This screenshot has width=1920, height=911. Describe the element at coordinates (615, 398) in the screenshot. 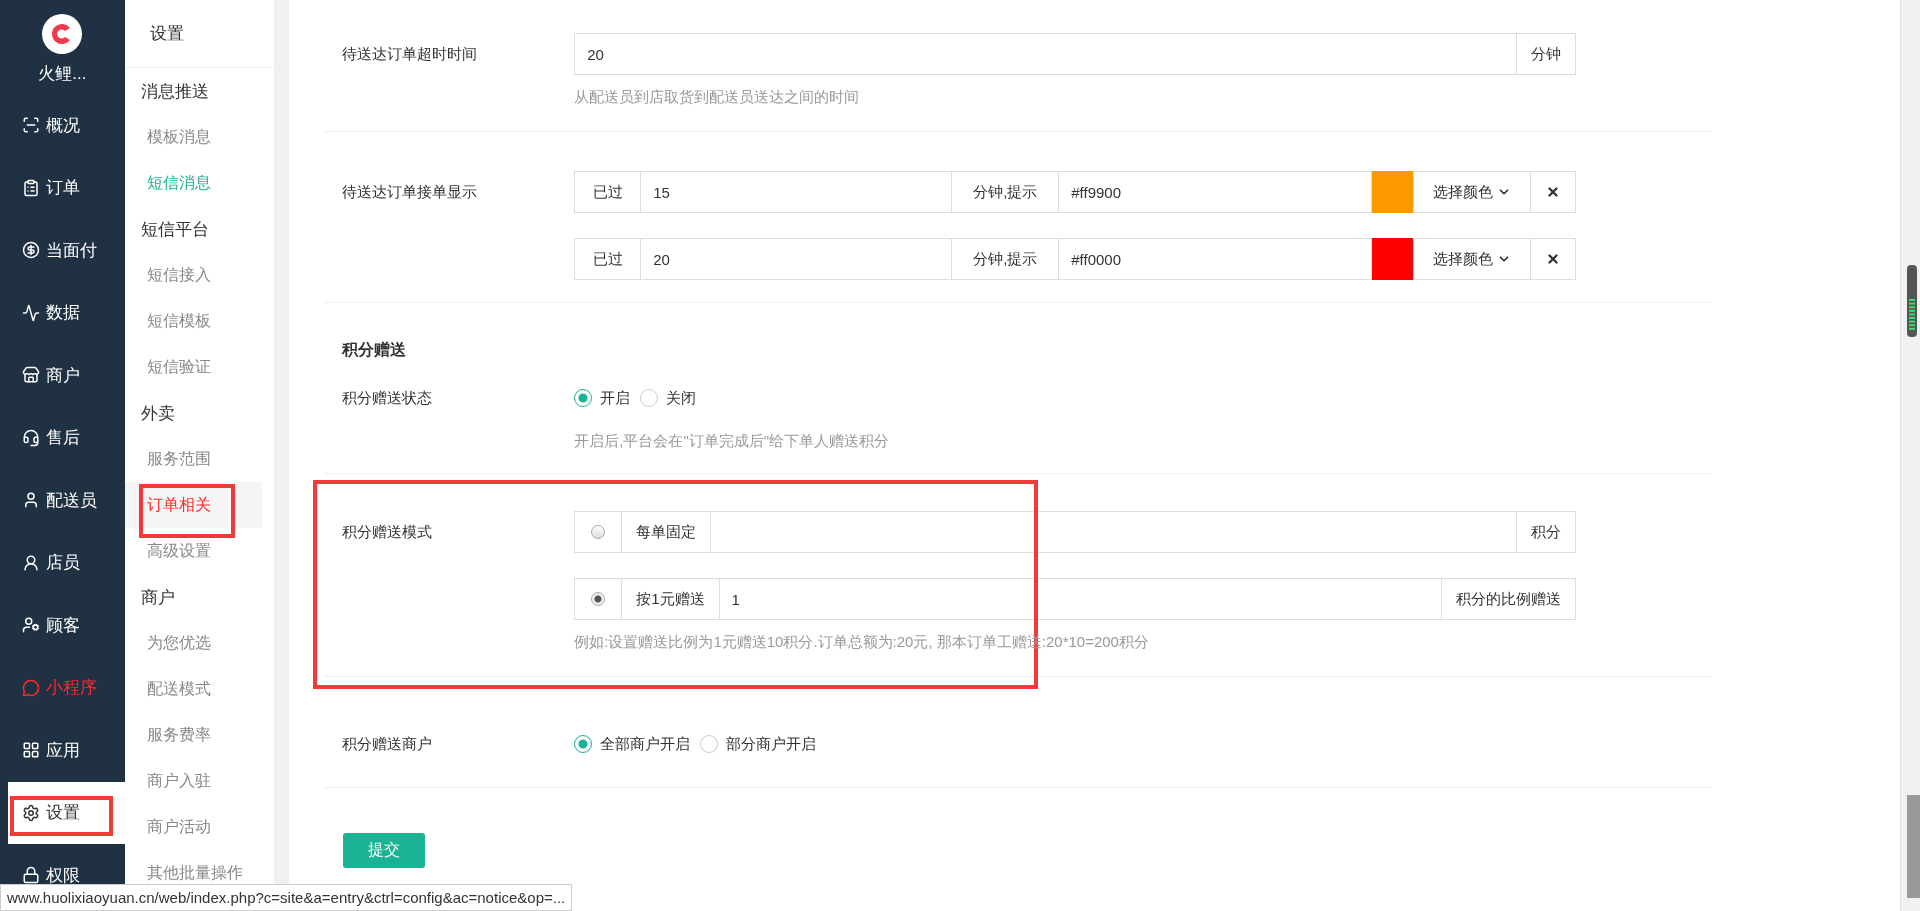

I see `radio-label: 开启` at that location.